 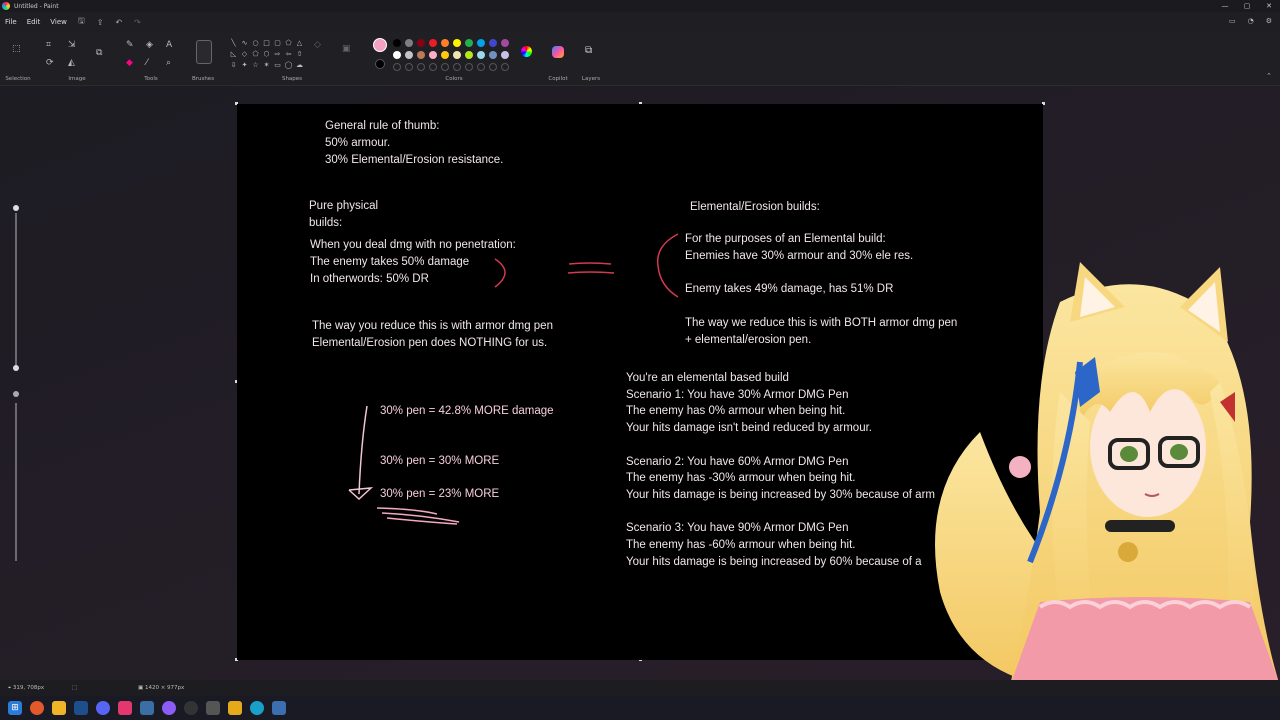 What do you see at coordinates (129, 63) in the screenshot?
I see `eraser-icon: ◆` at bounding box center [129, 63].